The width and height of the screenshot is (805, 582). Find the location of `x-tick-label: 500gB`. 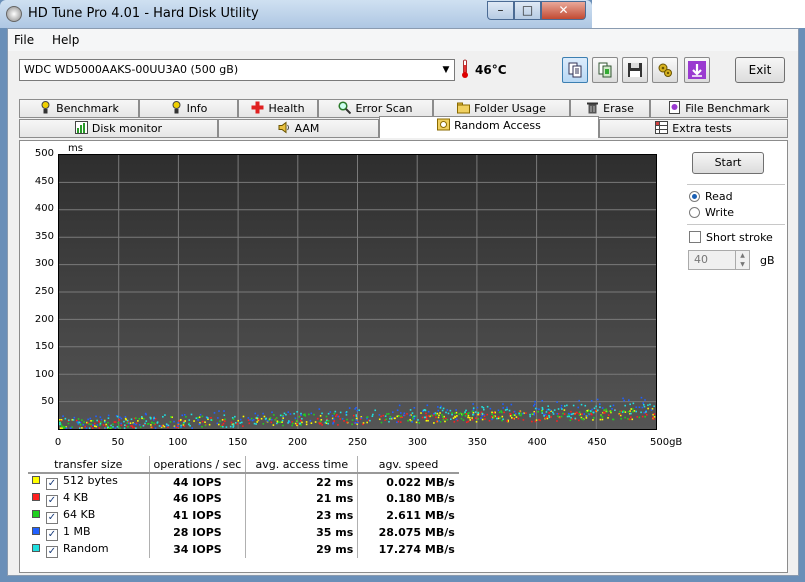

x-tick-label: 500gB is located at coordinates (666, 442).